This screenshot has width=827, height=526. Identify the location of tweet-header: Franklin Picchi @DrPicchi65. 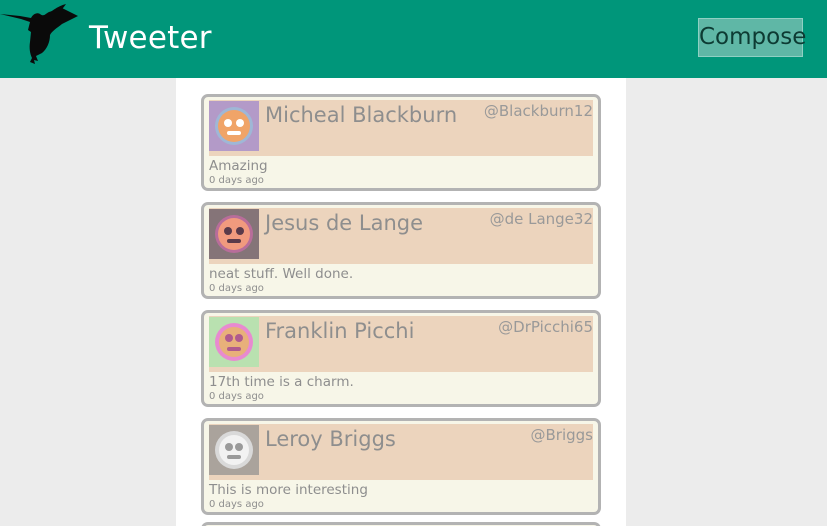
(401, 344).